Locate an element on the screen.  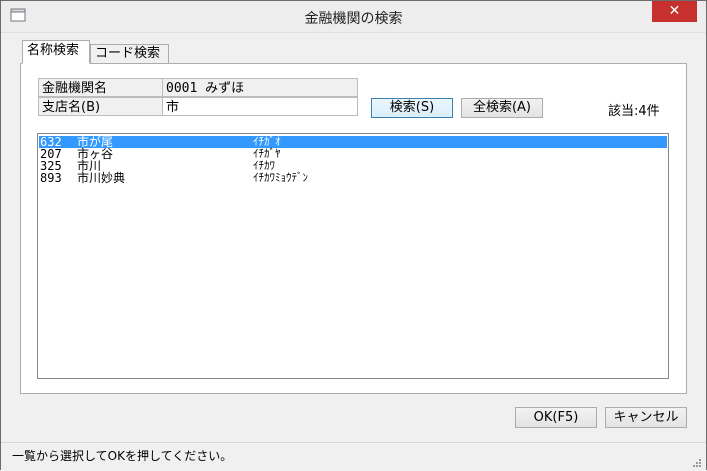
search-button: 検索(S) is located at coordinates (412, 108).